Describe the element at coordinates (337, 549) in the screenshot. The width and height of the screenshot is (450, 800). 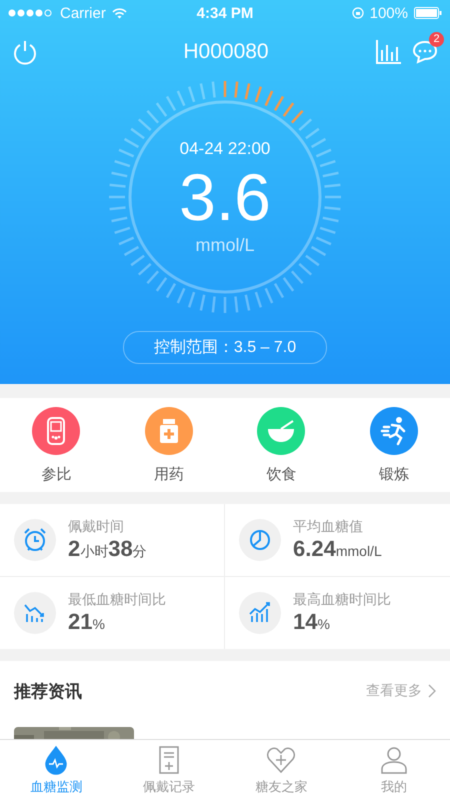
I see `stat-value: 6.24mmol/L` at that location.